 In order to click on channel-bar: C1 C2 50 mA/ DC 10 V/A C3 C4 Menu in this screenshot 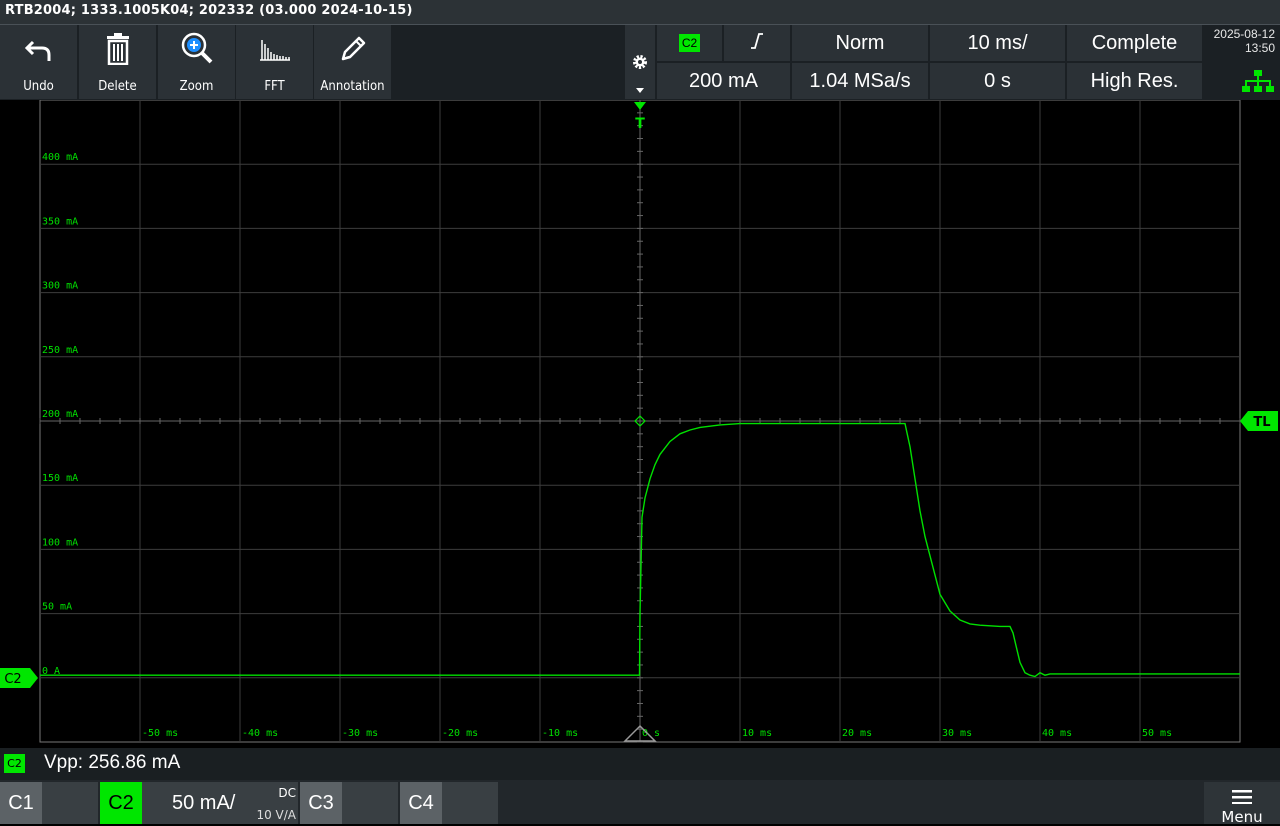, I will do `click(640, 803)`.